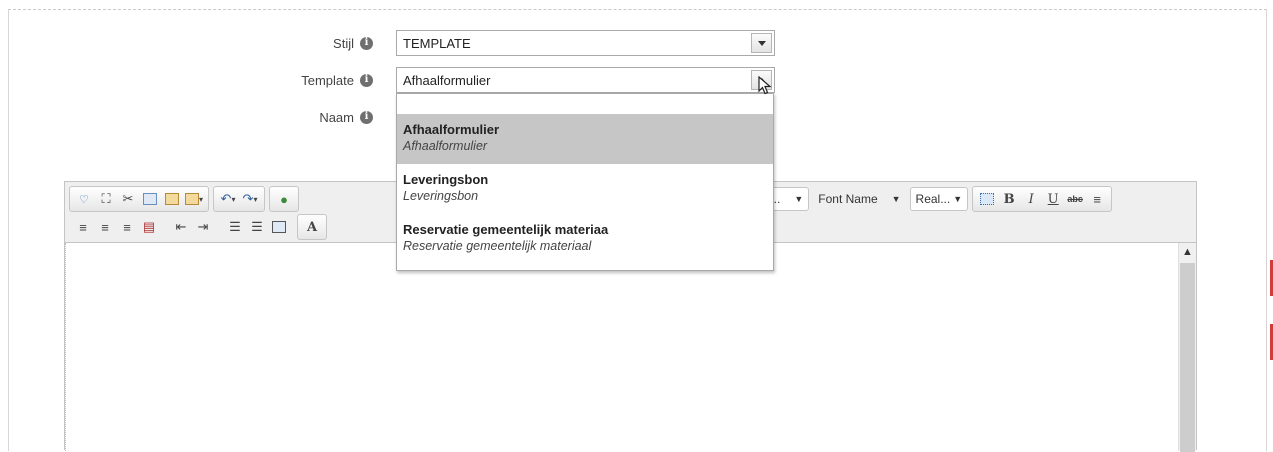 The image size is (1273, 452). Describe the element at coordinates (987, 199) in the screenshot. I see `show-blocks-icon` at that location.